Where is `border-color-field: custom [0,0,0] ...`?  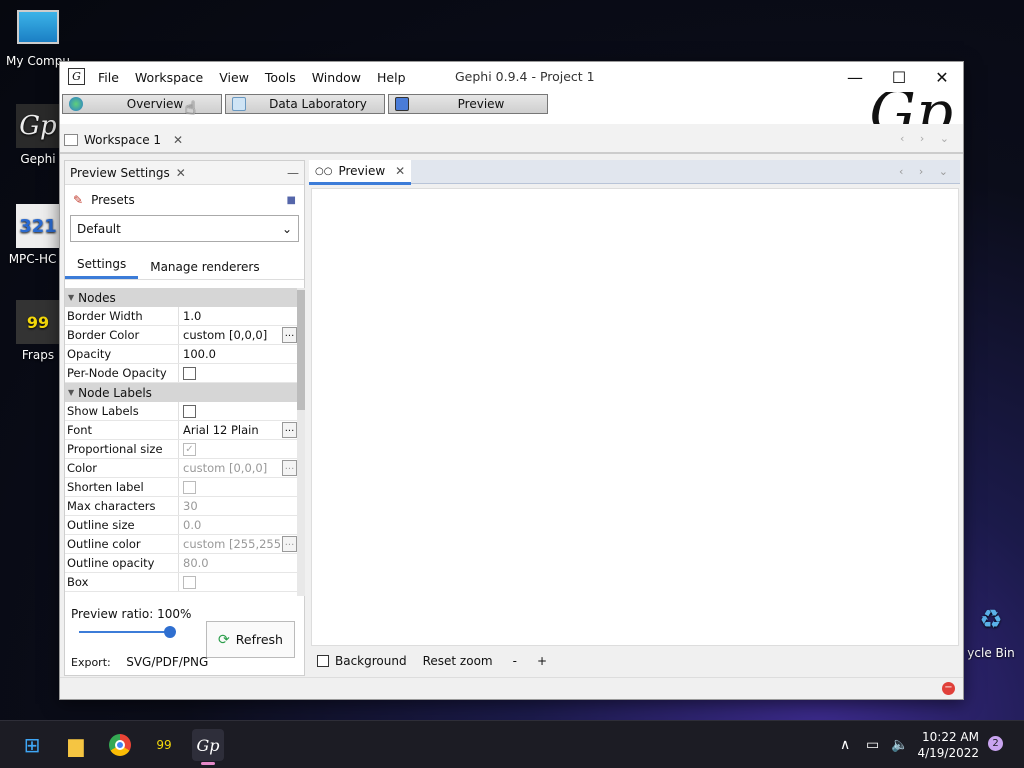 border-color-field: custom [0,0,0] ... is located at coordinates (238, 335).